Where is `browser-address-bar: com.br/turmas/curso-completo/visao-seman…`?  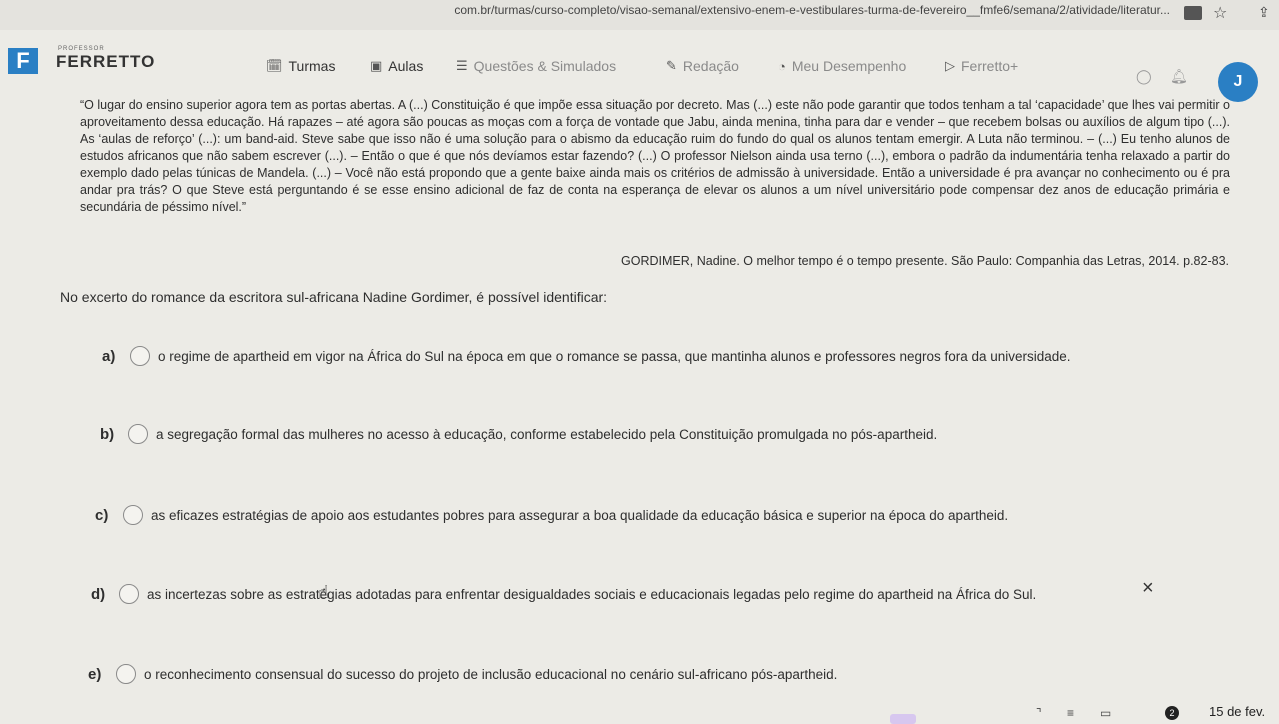 browser-address-bar: com.br/turmas/curso-completo/visao-seman… is located at coordinates (639, 15).